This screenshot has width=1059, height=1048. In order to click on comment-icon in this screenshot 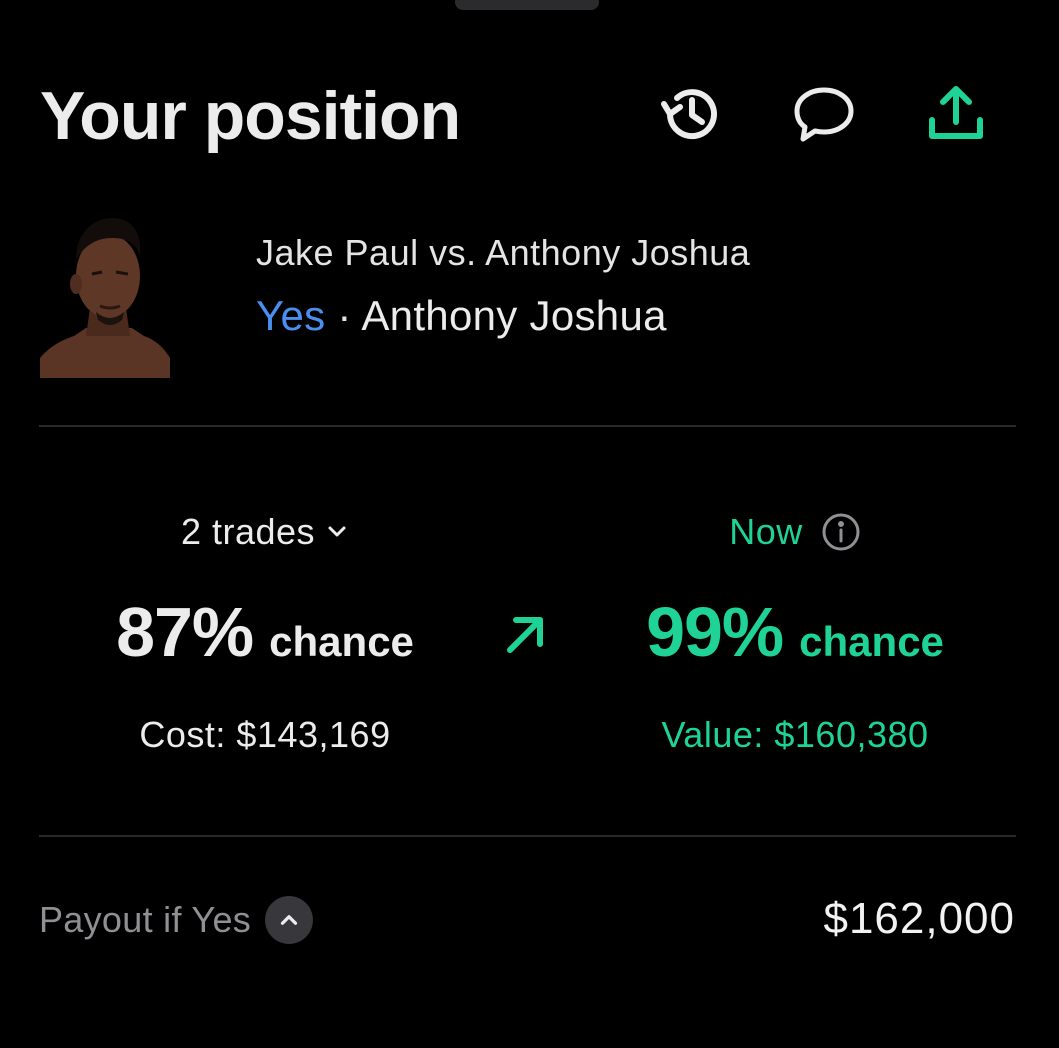, I will do `click(824, 114)`.